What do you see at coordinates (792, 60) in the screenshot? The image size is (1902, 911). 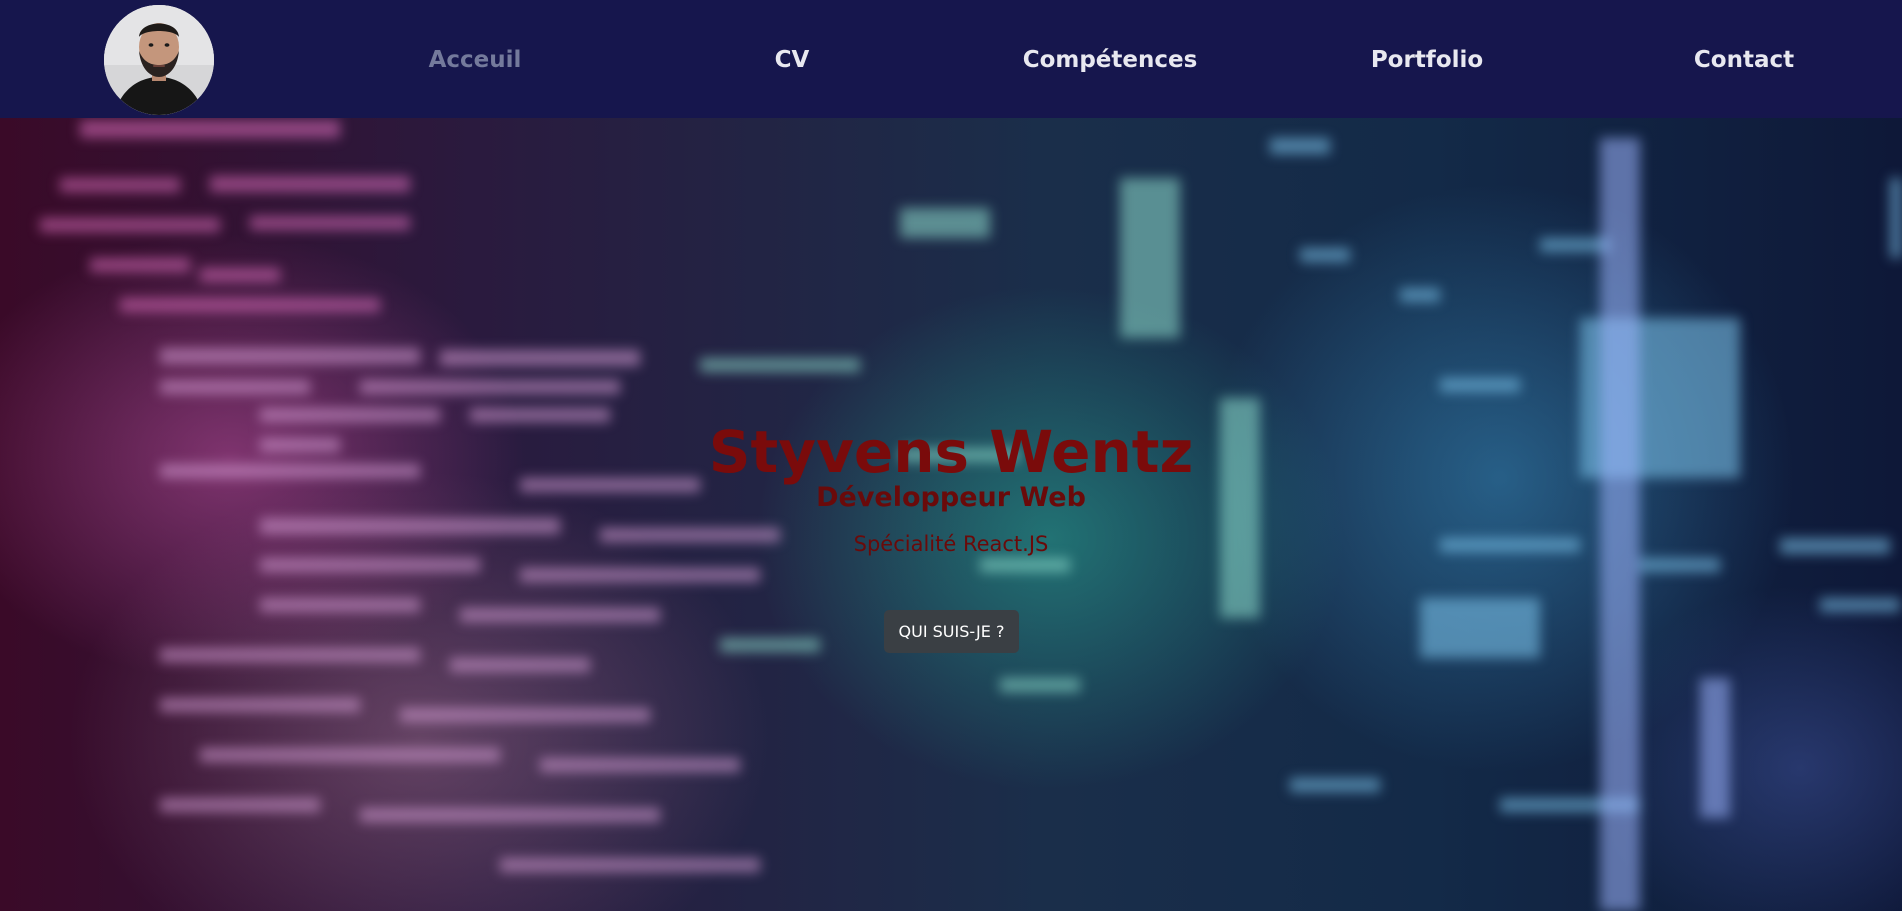 I see `nav-link-cv: CV` at bounding box center [792, 60].